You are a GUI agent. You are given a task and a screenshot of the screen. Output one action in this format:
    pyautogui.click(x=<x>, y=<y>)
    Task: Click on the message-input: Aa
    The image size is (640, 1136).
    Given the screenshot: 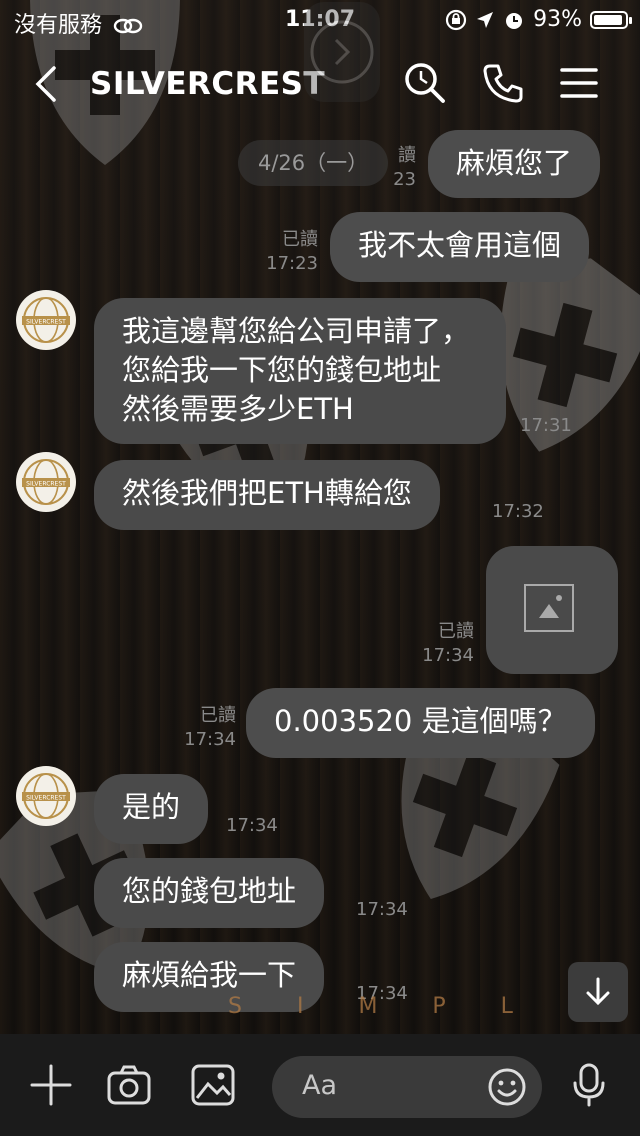 What is the action you would take?
    pyautogui.click(x=407, y=1087)
    